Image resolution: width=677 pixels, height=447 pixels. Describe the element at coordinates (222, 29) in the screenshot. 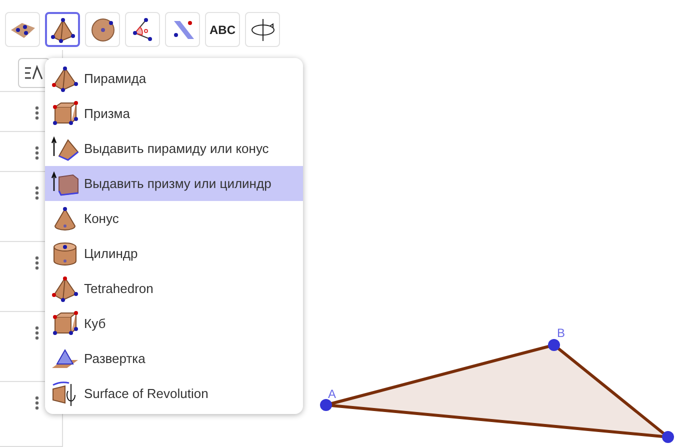

I see `text-tool-button: ABC` at that location.